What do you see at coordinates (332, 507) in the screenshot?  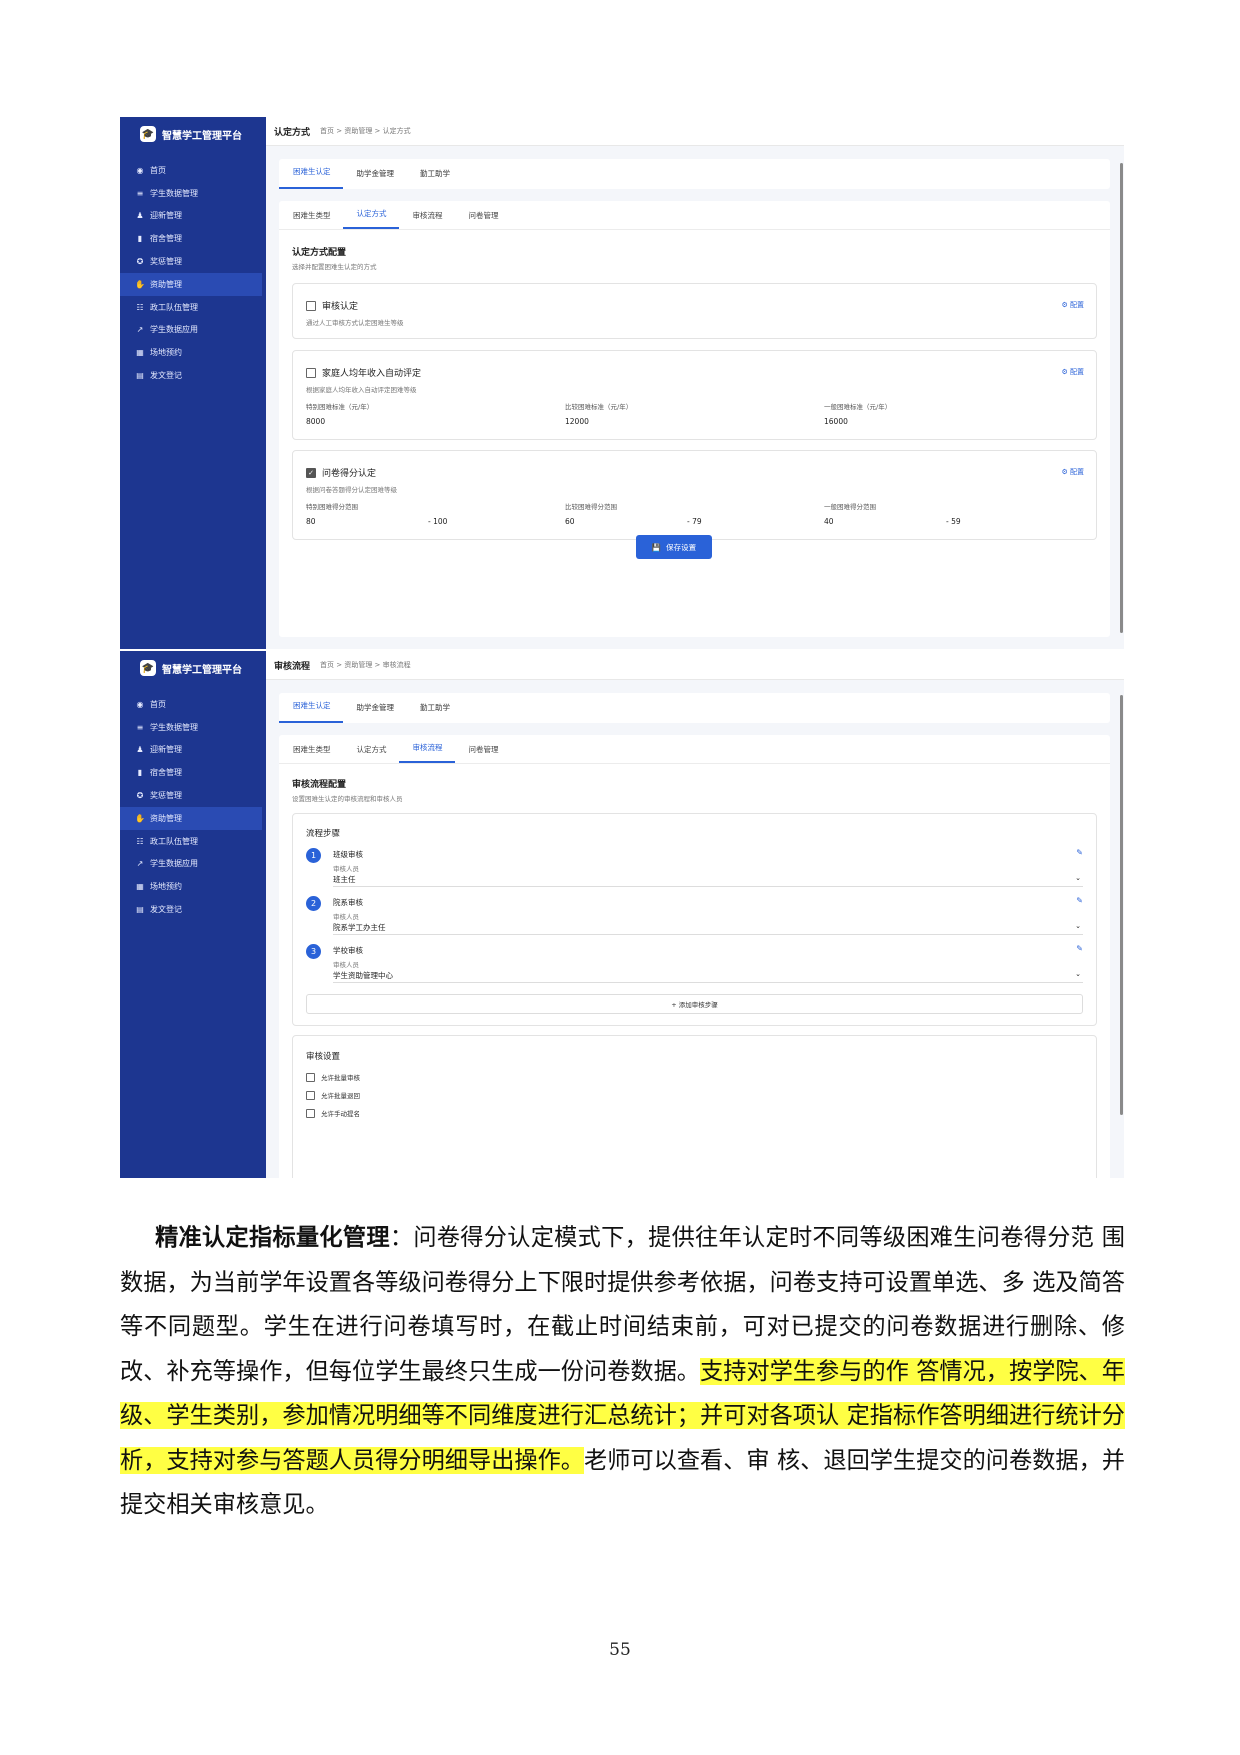 I see `field-label: 特别困难得分范围` at bounding box center [332, 507].